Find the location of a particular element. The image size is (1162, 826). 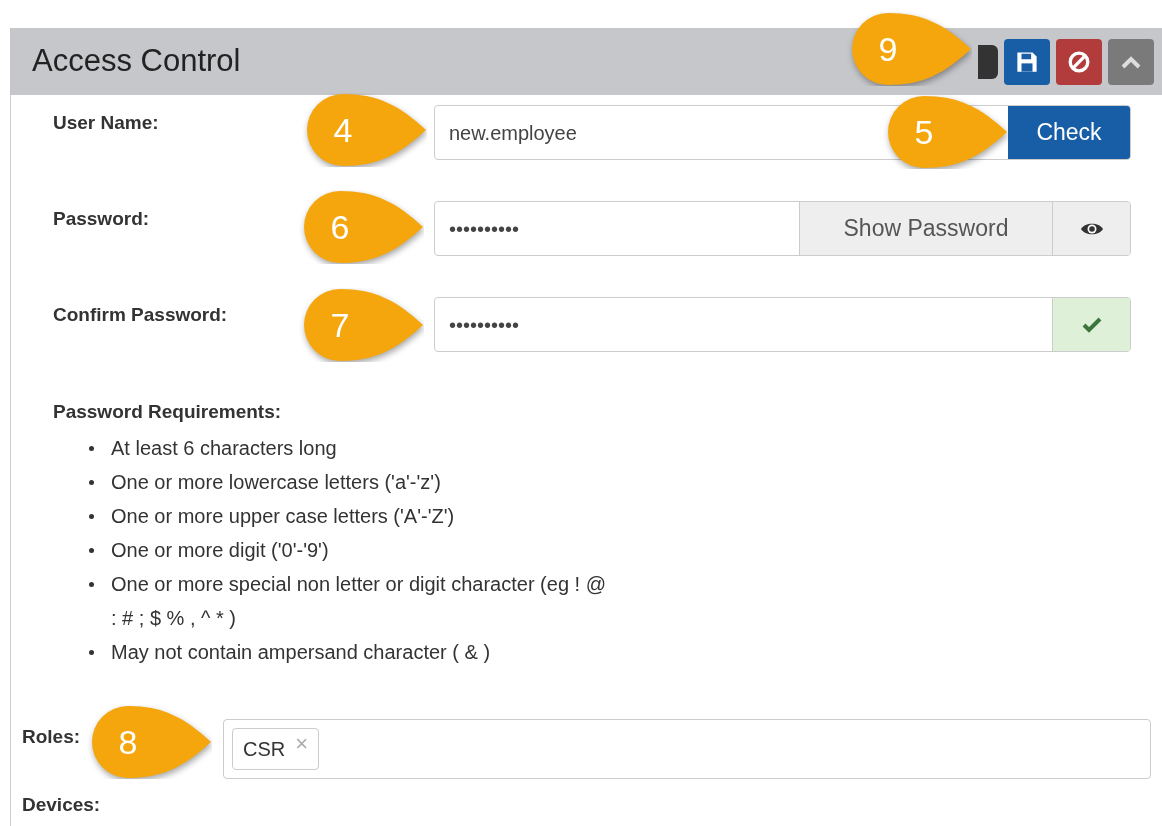

input-field: •••••••••• is located at coordinates (782, 324).